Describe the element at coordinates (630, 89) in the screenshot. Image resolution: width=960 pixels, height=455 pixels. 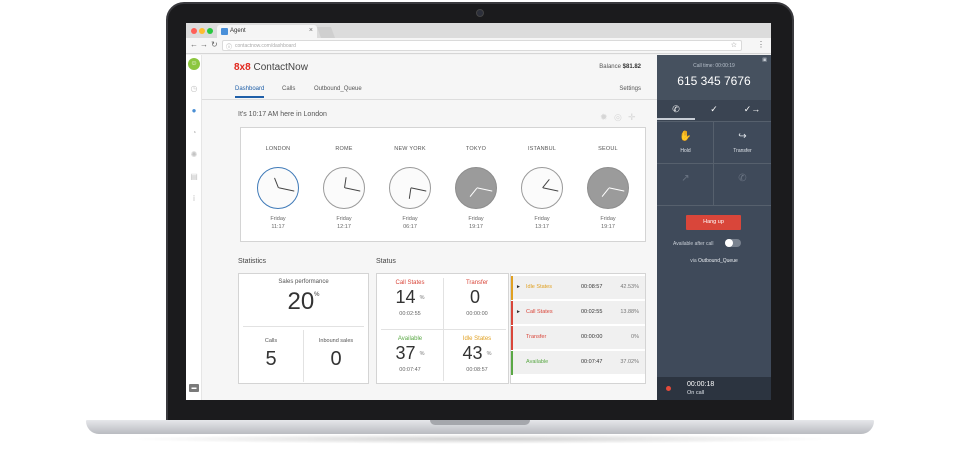
I see `tab-settings: Settings` at that location.